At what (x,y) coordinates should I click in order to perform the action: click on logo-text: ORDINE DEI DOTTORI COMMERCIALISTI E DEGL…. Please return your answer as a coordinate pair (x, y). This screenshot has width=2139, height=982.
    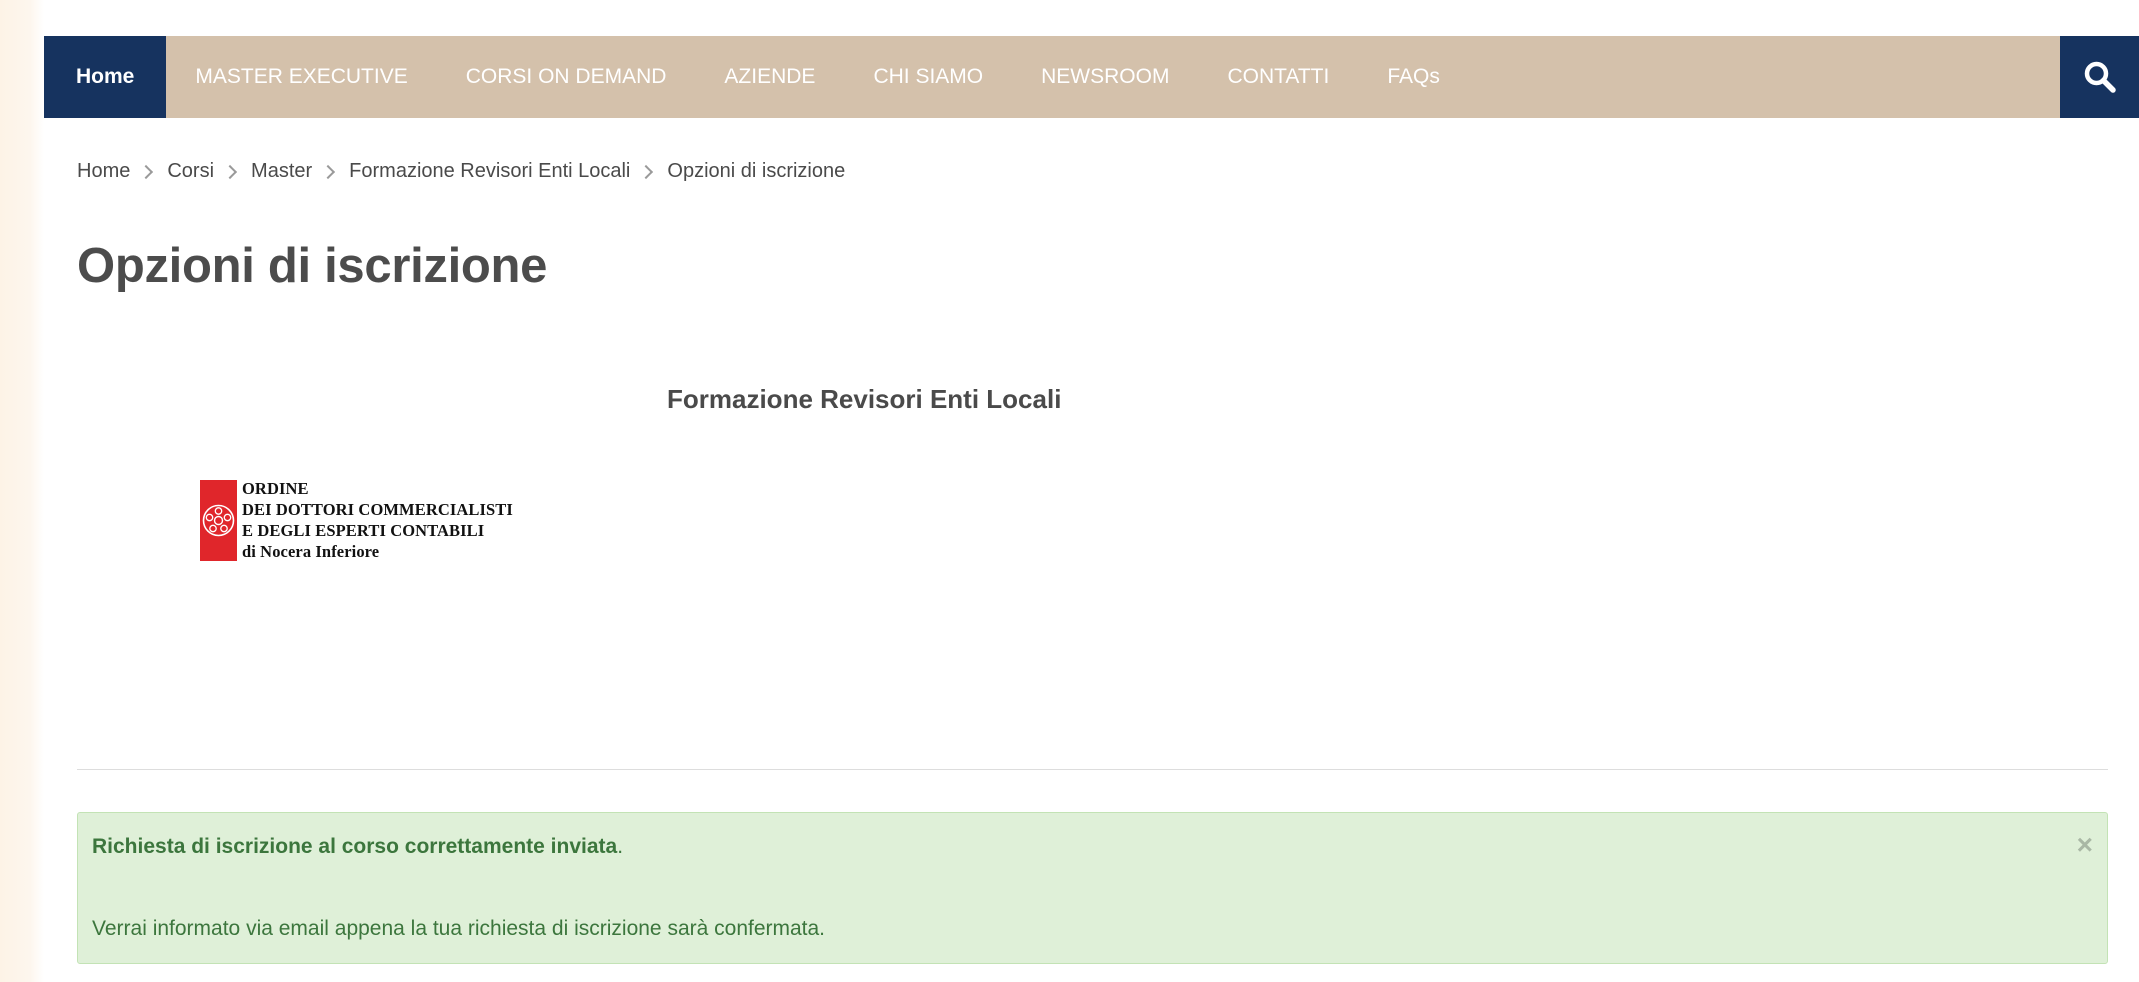
    Looking at the image, I should click on (377, 520).